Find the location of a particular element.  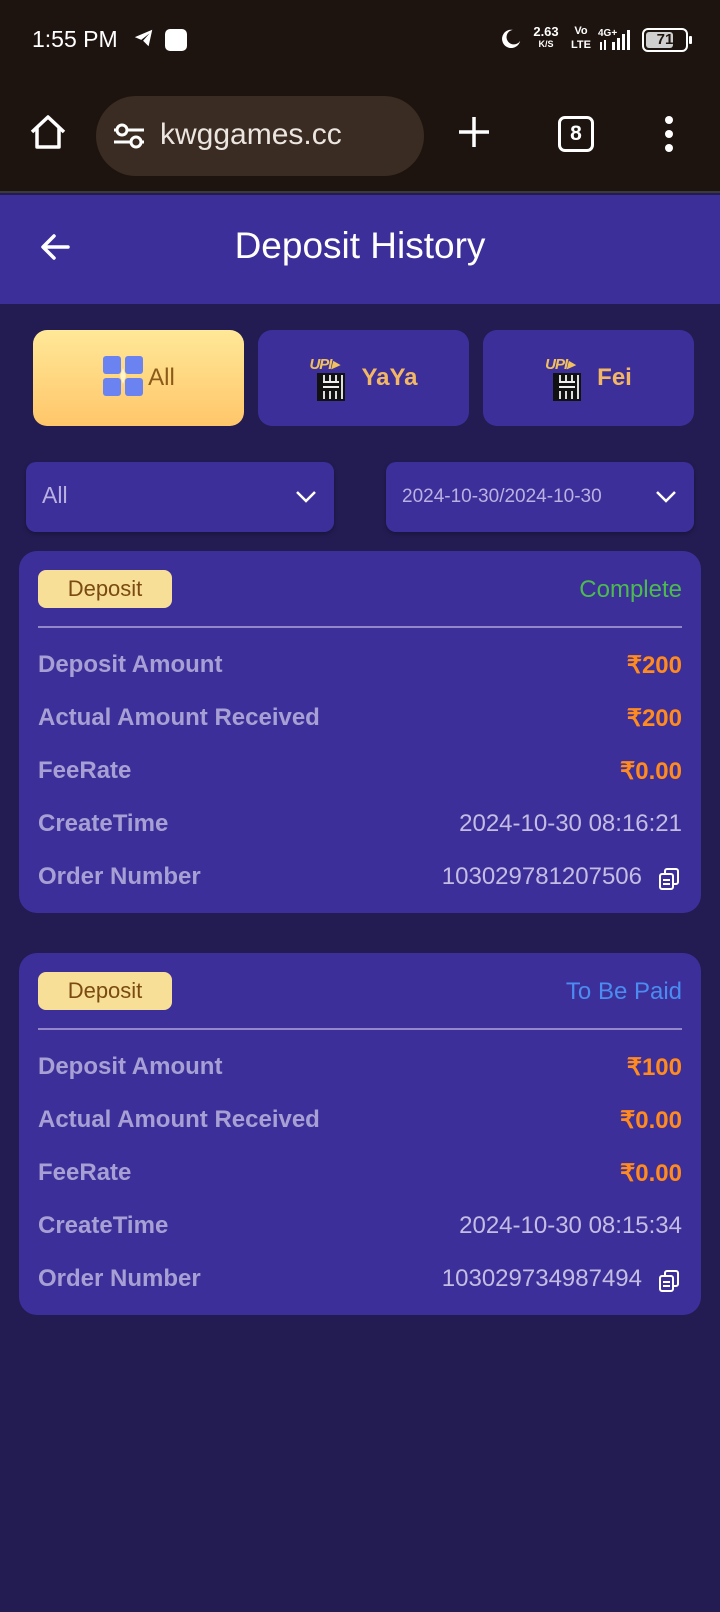

svg-text: 4G+ is located at coordinates (607, 33).